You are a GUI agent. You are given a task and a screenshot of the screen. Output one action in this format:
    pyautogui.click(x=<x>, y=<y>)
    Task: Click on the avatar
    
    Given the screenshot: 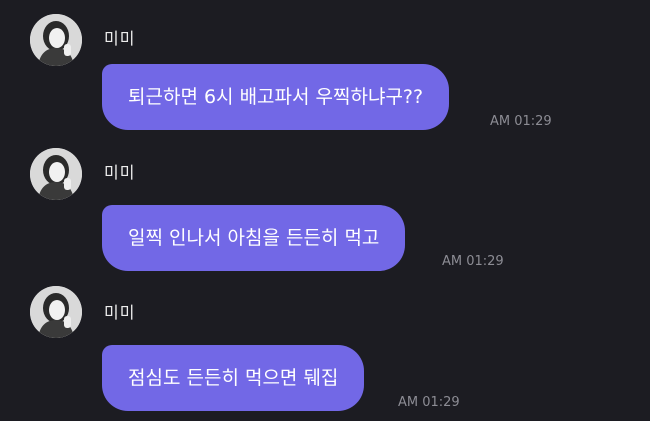 What is the action you would take?
    pyautogui.click(x=56, y=312)
    